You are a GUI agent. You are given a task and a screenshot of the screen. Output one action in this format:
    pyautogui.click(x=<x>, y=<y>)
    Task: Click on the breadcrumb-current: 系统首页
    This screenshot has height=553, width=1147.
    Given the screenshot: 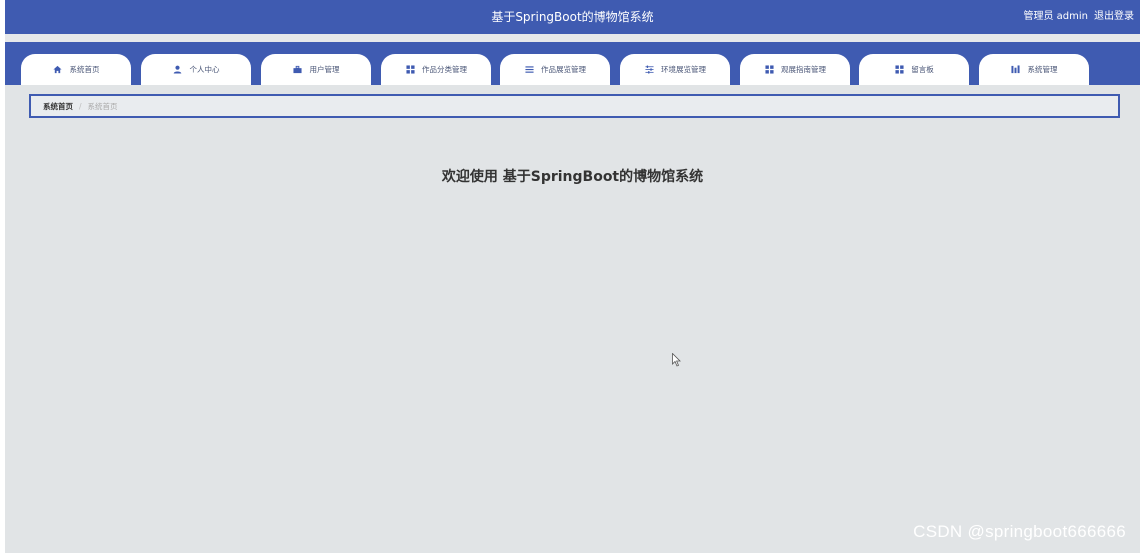 What is the action you would take?
    pyautogui.click(x=102, y=106)
    